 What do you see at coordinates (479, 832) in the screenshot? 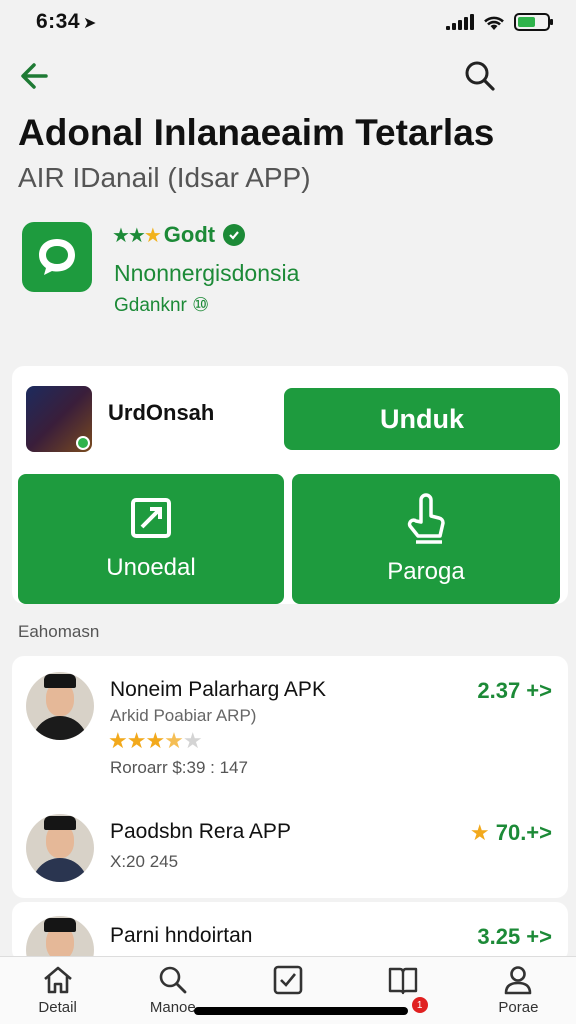
I see `star-icon: ★` at bounding box center [479, 832].